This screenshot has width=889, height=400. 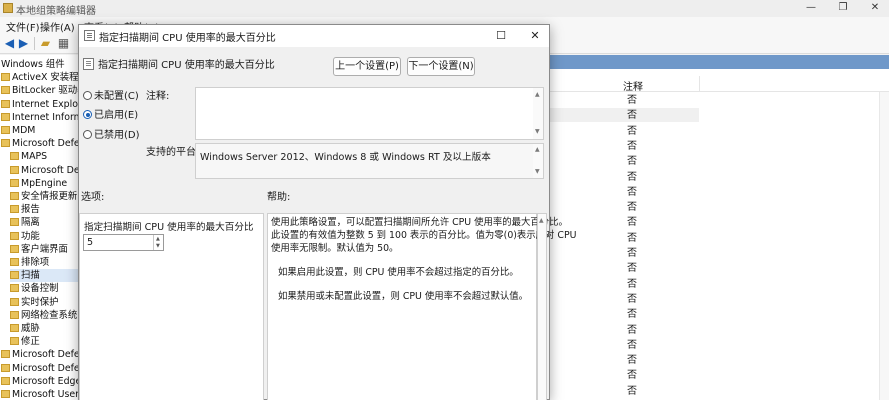 I want to click on forward-arrow-icon: ▶, so click(x=23, y=43).